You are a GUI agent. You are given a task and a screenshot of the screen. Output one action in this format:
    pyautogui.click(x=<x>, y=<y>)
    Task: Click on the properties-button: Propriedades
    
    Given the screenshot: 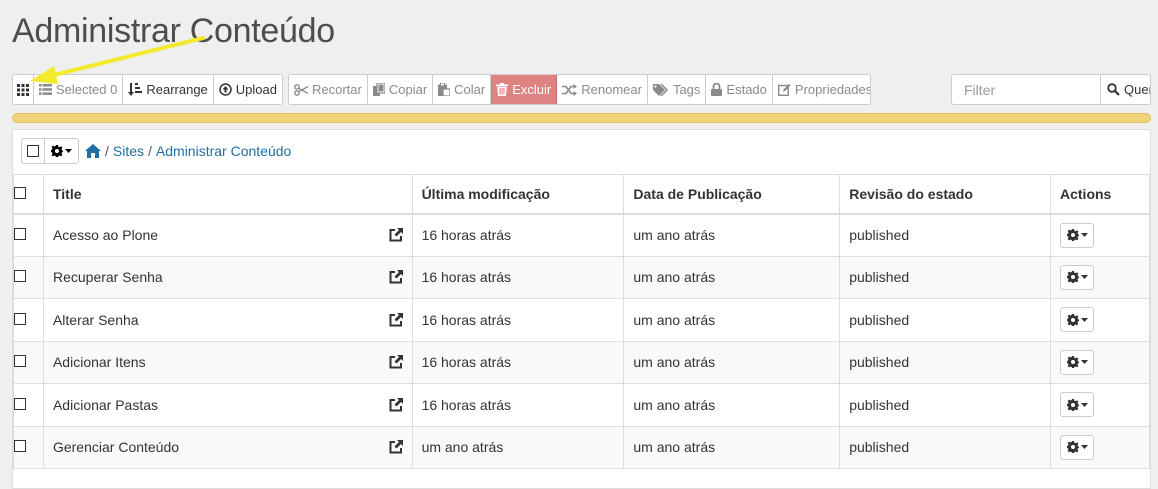 What is the action you would take?
    pyautogui.click(x=821, y=89)
    